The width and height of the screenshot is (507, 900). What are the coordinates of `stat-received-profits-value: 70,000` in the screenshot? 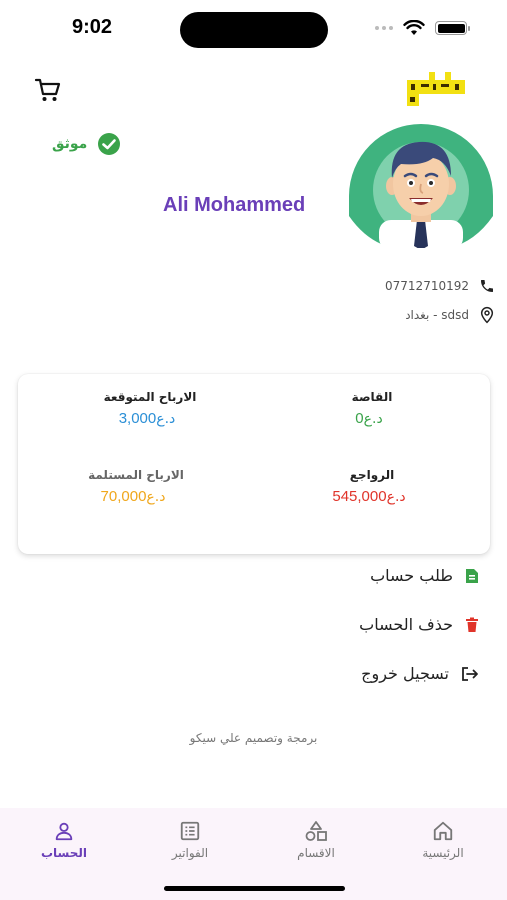 It's located at (123, 496).